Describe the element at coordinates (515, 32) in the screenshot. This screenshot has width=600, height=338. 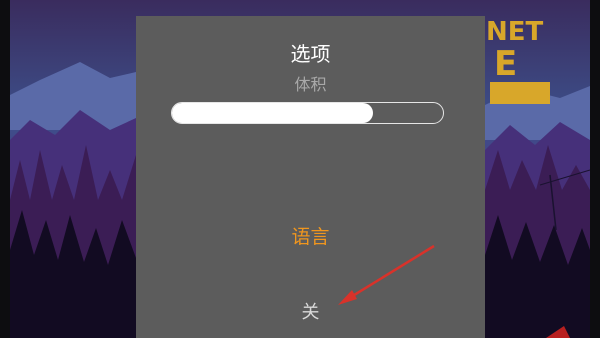
I see `game-logo-text-top: NET` at that location.